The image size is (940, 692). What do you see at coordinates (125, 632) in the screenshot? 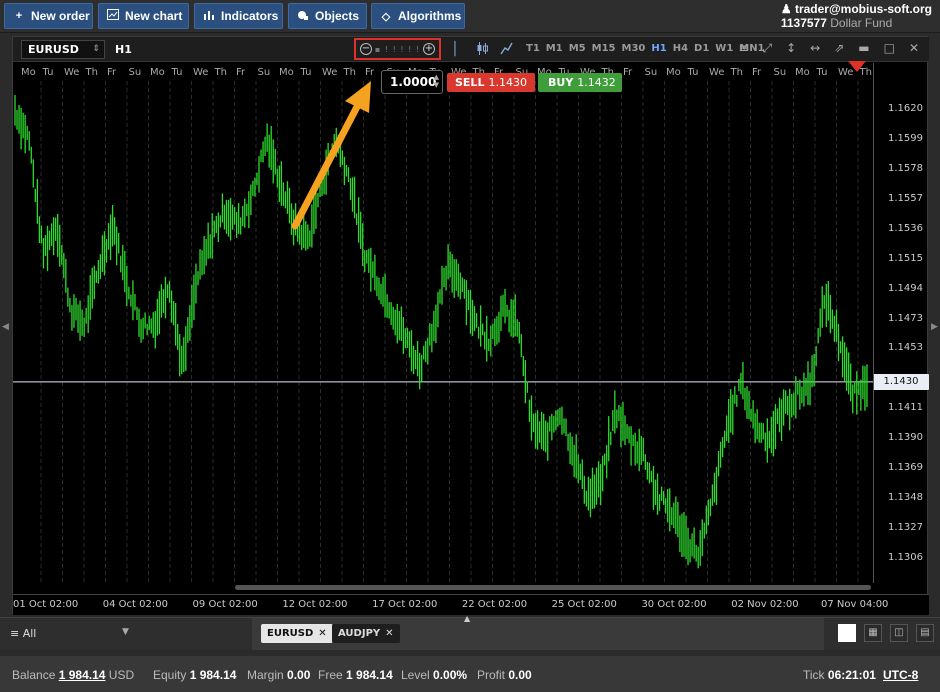
I see `chevron-down-icon: ▼` at bounding box center [125, 632].